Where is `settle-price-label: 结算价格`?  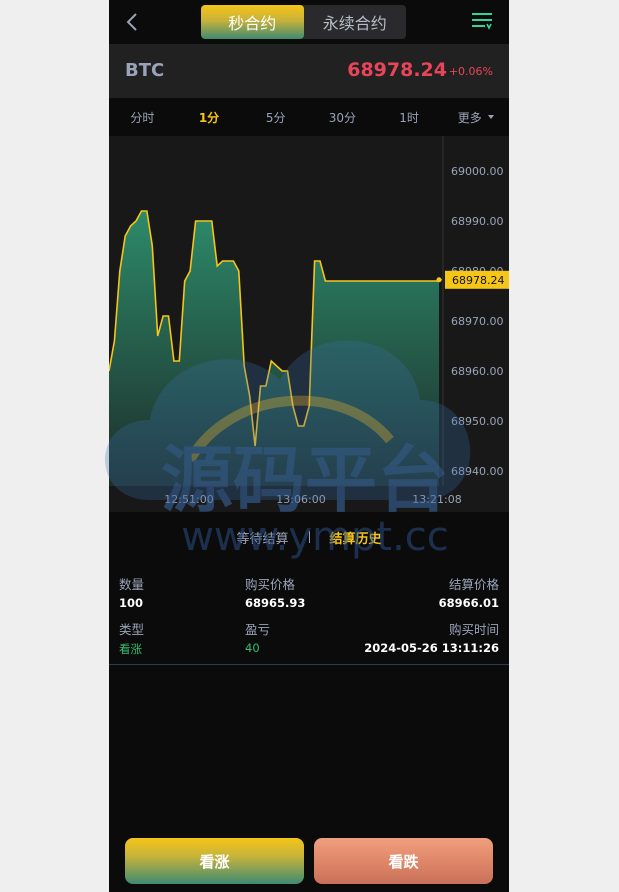 settle-price-label: 结算价格 is located at coordinates (473, 584).